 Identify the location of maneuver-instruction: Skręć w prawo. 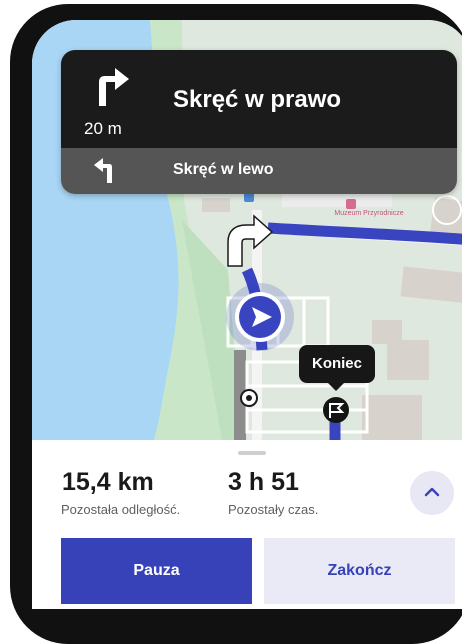
(257, 99).